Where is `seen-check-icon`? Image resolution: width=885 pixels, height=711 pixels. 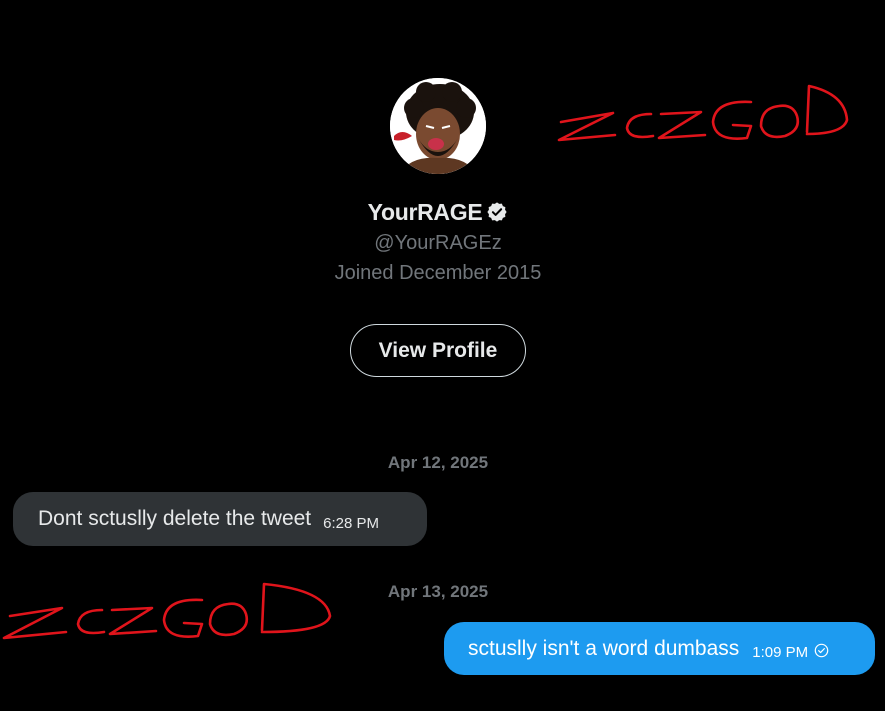 seen-check-icon is located at coordinates (821, 653).